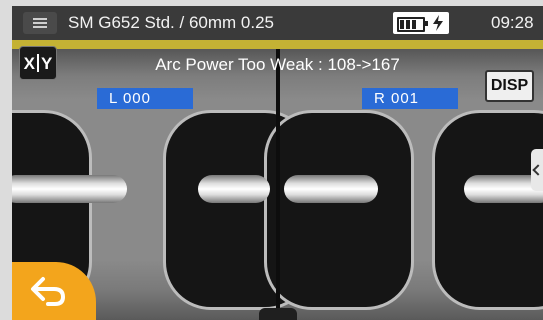  Describe the element at coordinates (278, 180) in the screenshot. I see `view-divider` at that location.